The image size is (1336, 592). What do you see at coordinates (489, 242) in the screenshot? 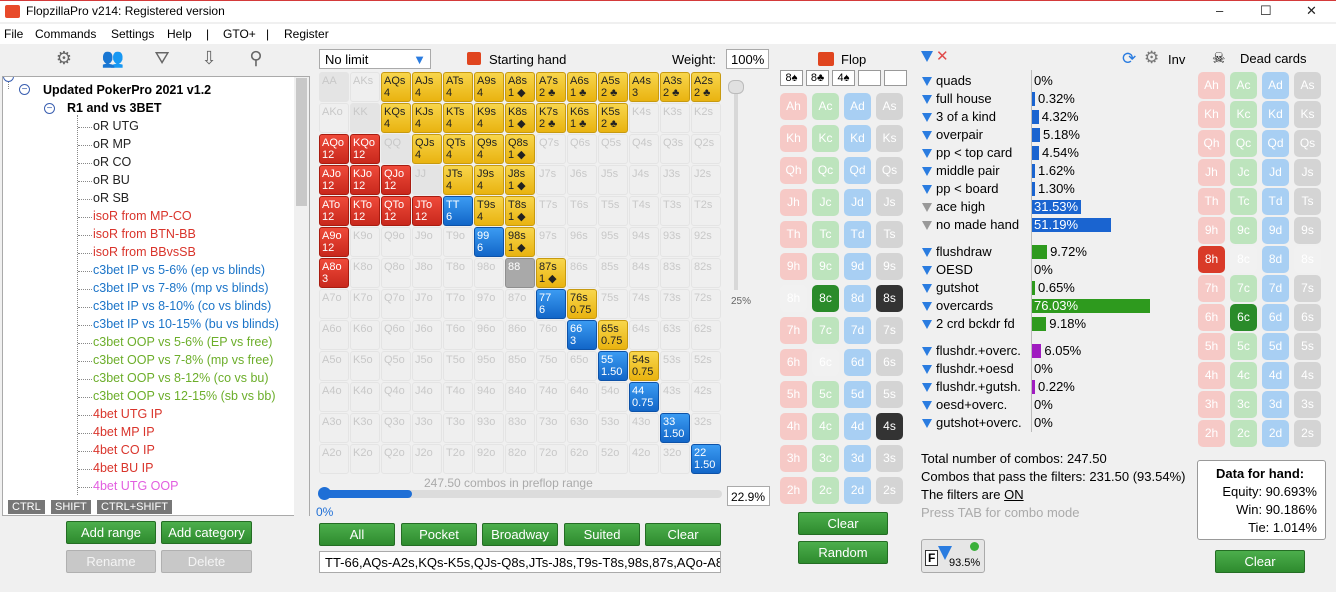
I see `hand-cell: 99 6` at bounding box center [489, 242].